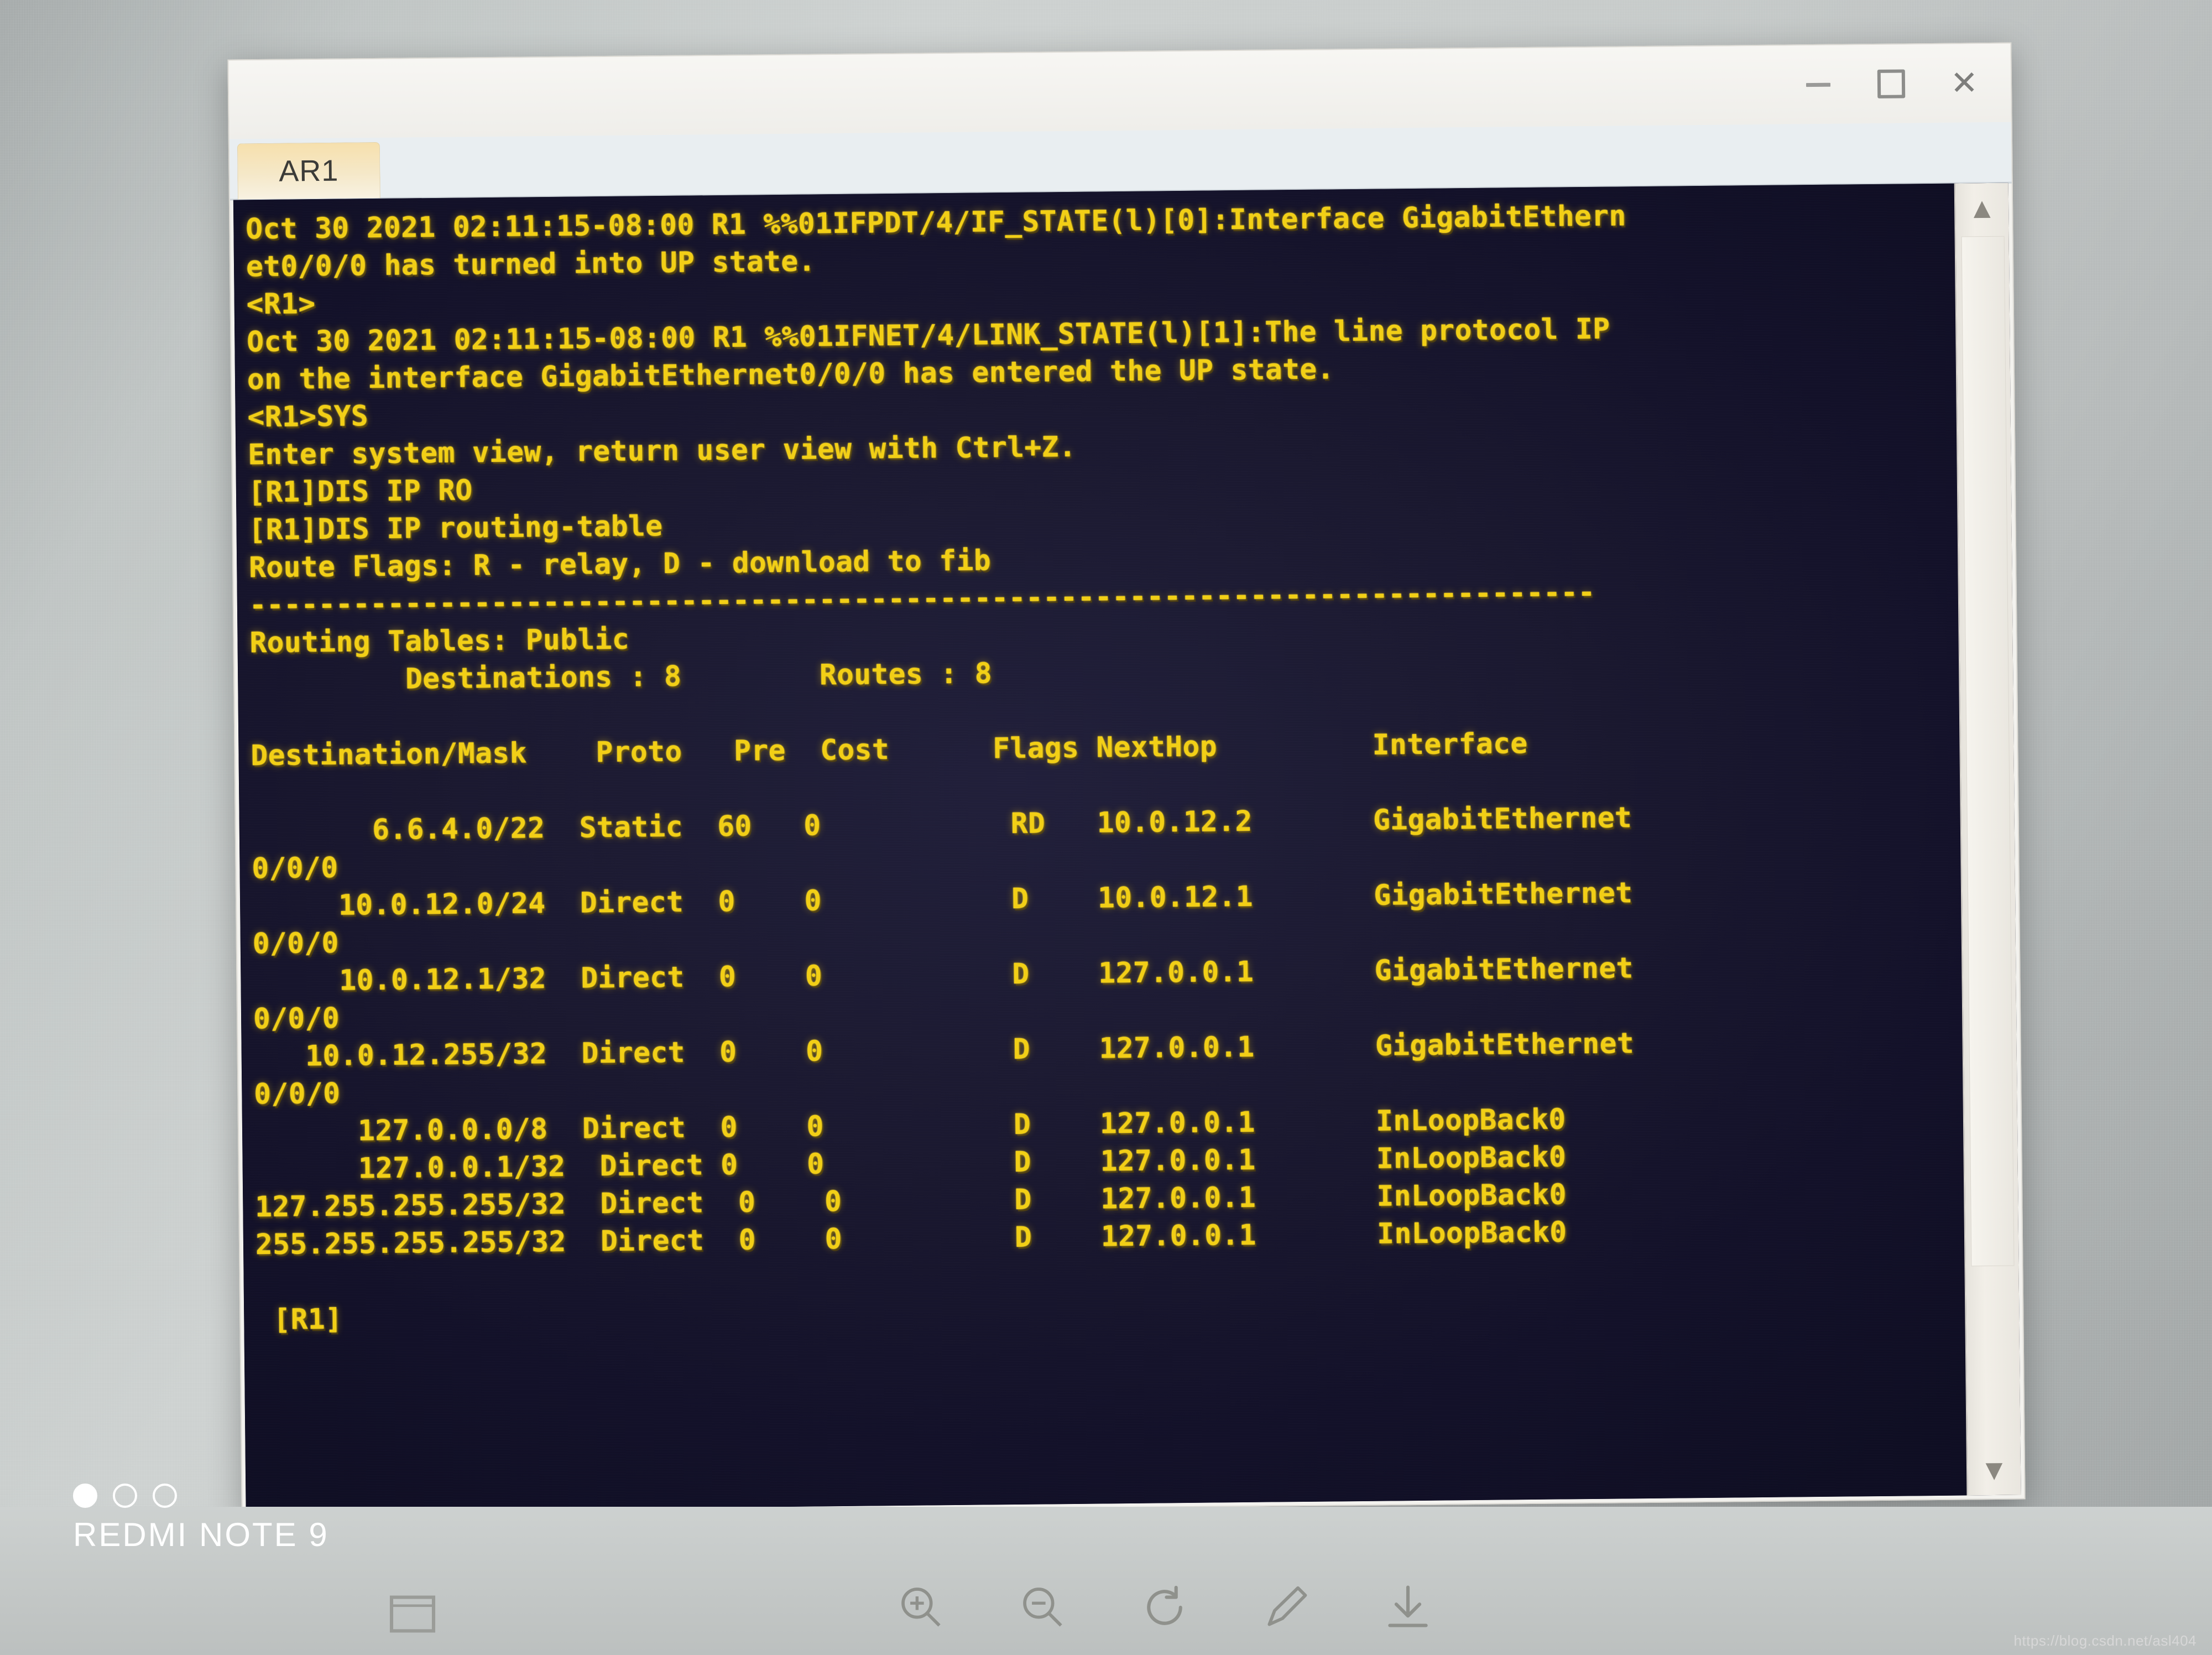 The height and width of the screenshot is (1655, 2212). I want to click on zoom-out-button, so click(1043, 1609).